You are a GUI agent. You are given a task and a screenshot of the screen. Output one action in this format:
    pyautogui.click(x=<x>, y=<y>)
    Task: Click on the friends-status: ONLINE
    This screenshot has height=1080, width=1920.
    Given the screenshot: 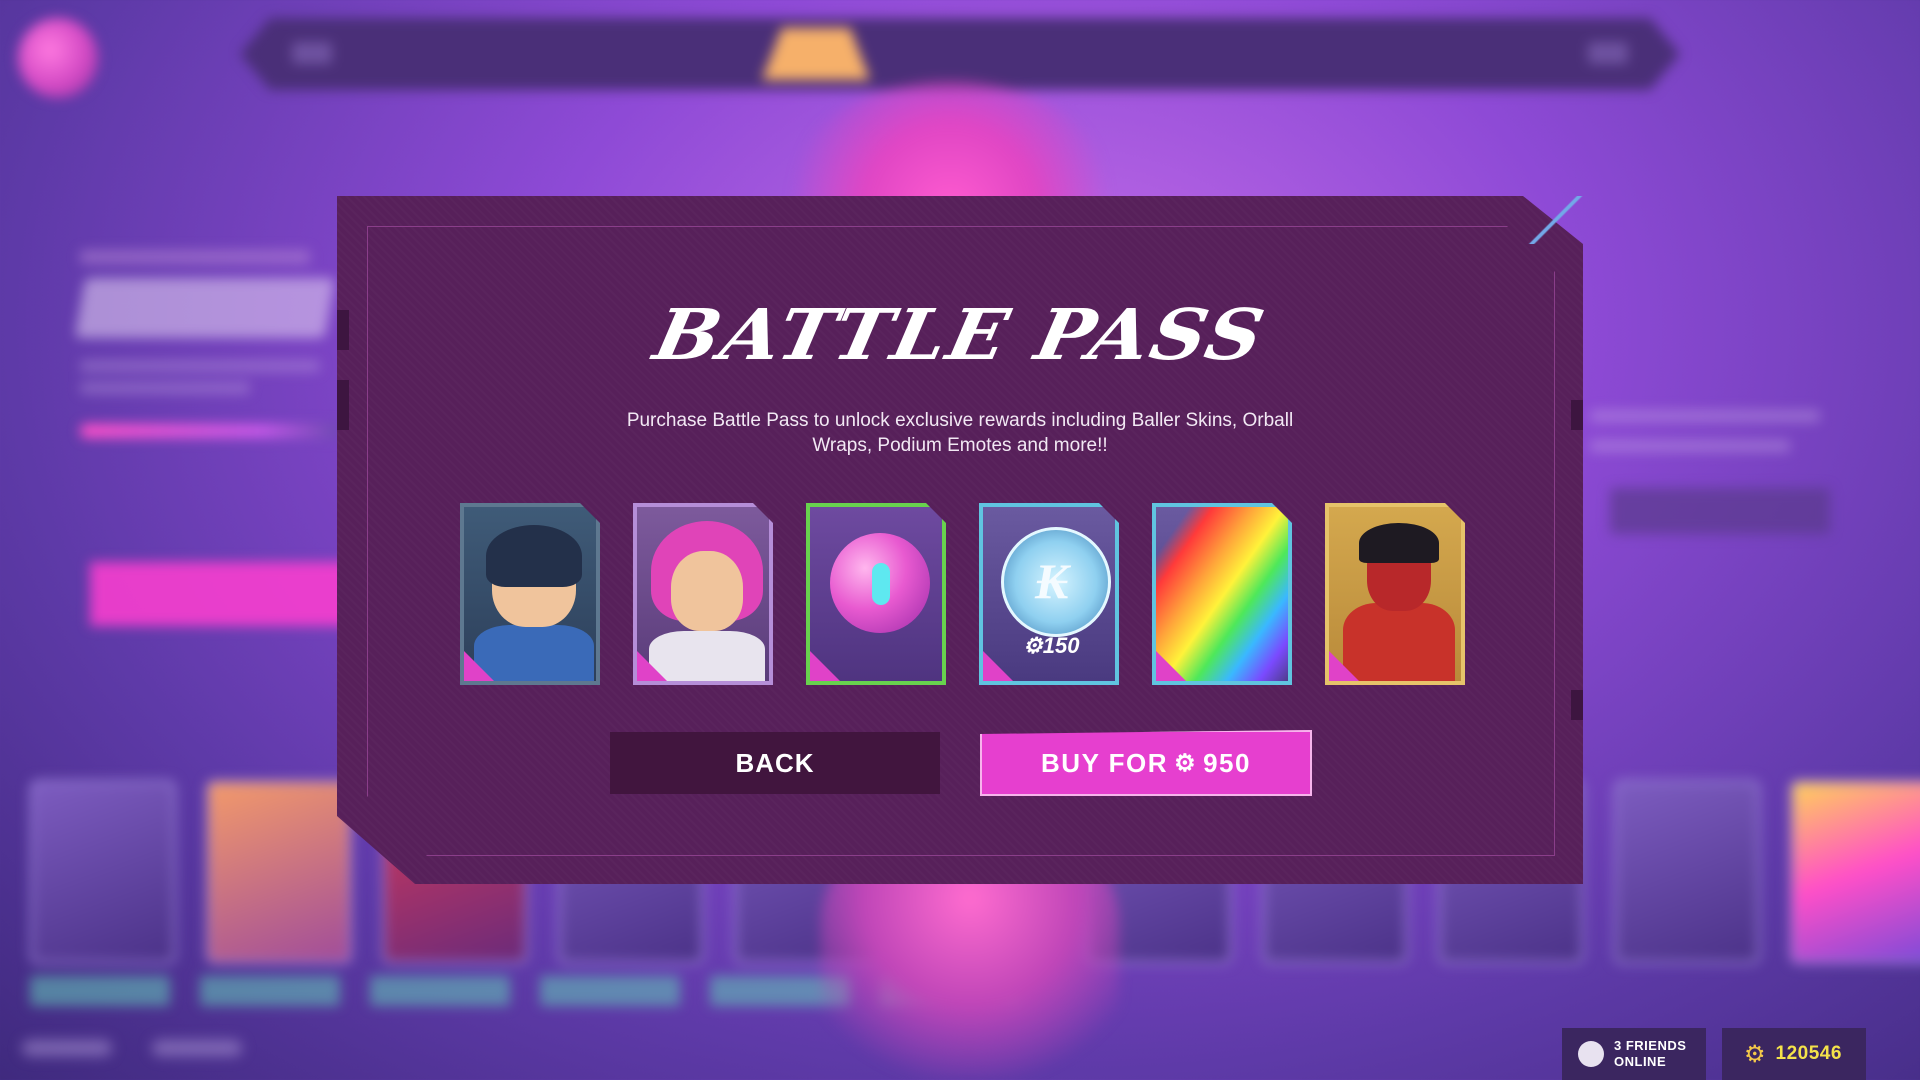 What is the action you would take?
    pyautogui.click(x=1640, y=1061)
    